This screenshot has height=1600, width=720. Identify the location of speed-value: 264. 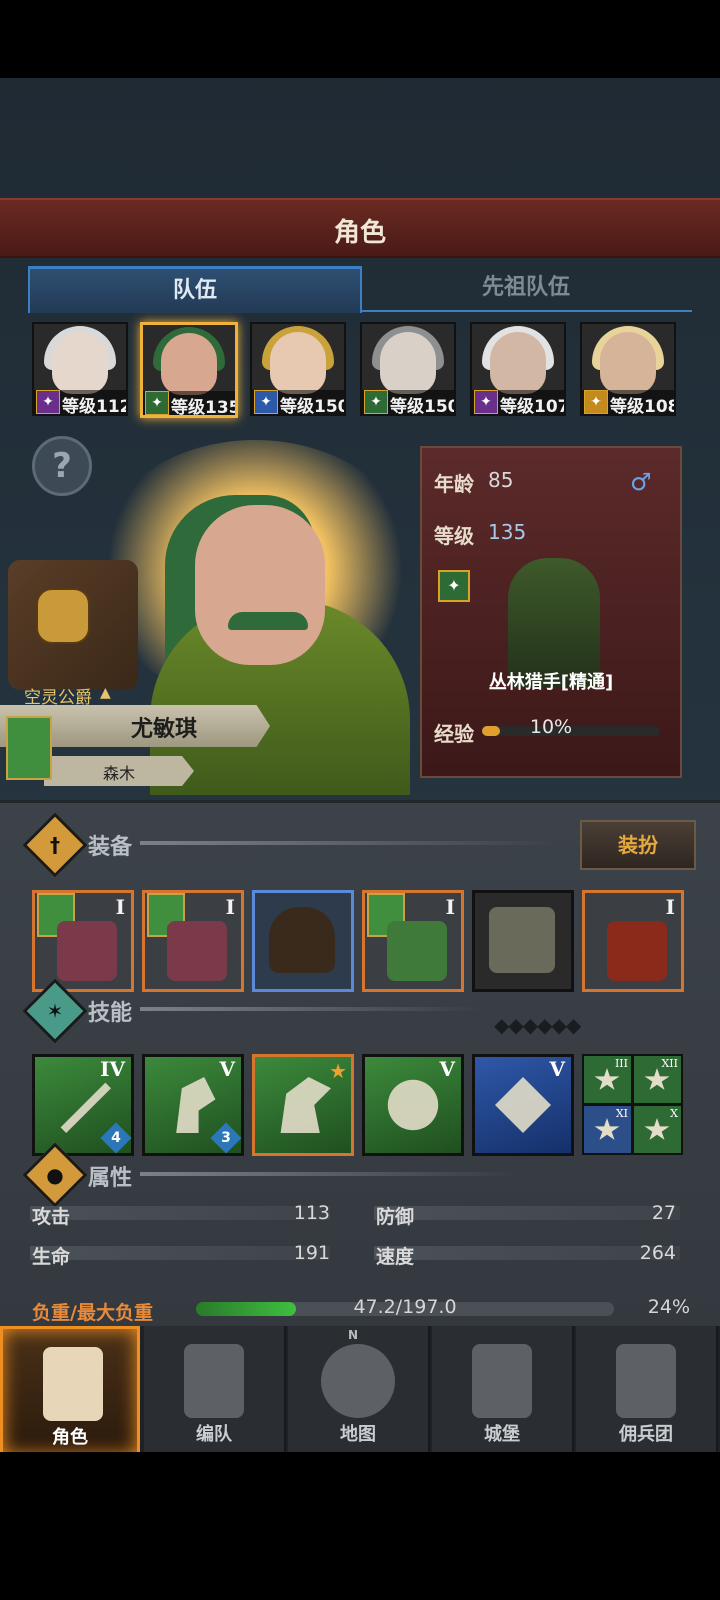
(657, 1253).